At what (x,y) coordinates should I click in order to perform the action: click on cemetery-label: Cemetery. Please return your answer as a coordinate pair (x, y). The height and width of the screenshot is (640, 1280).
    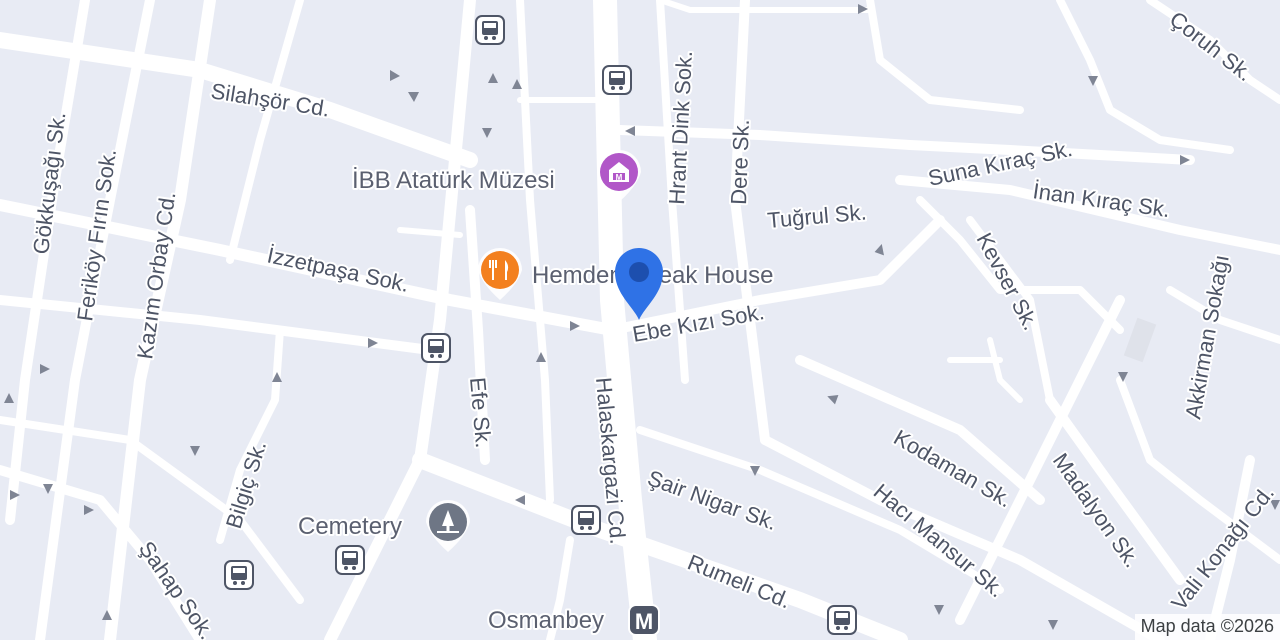
    Looking at the image, I should click on (350, 526).